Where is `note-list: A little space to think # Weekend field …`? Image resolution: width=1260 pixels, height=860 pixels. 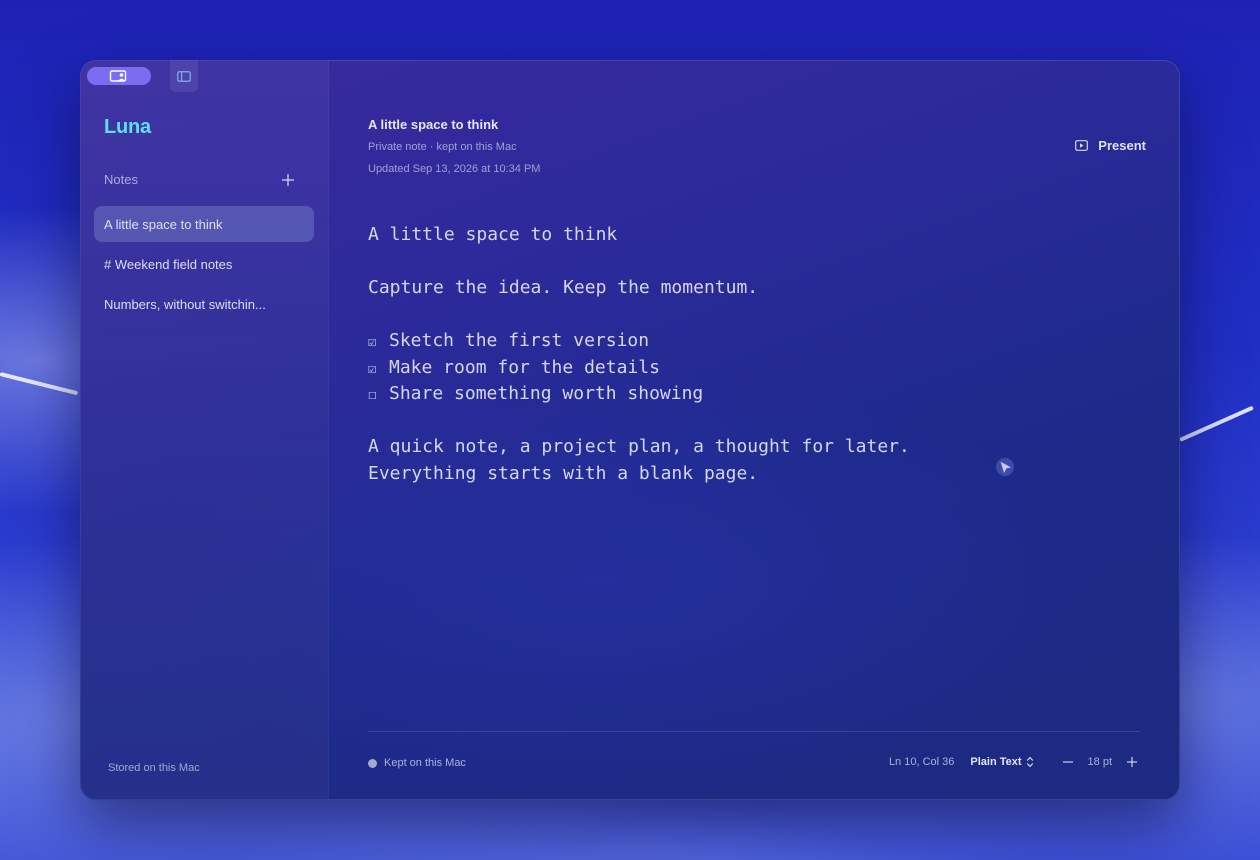 note-list: A little space to think # Weekend field … is located at coordinates (204, 266).